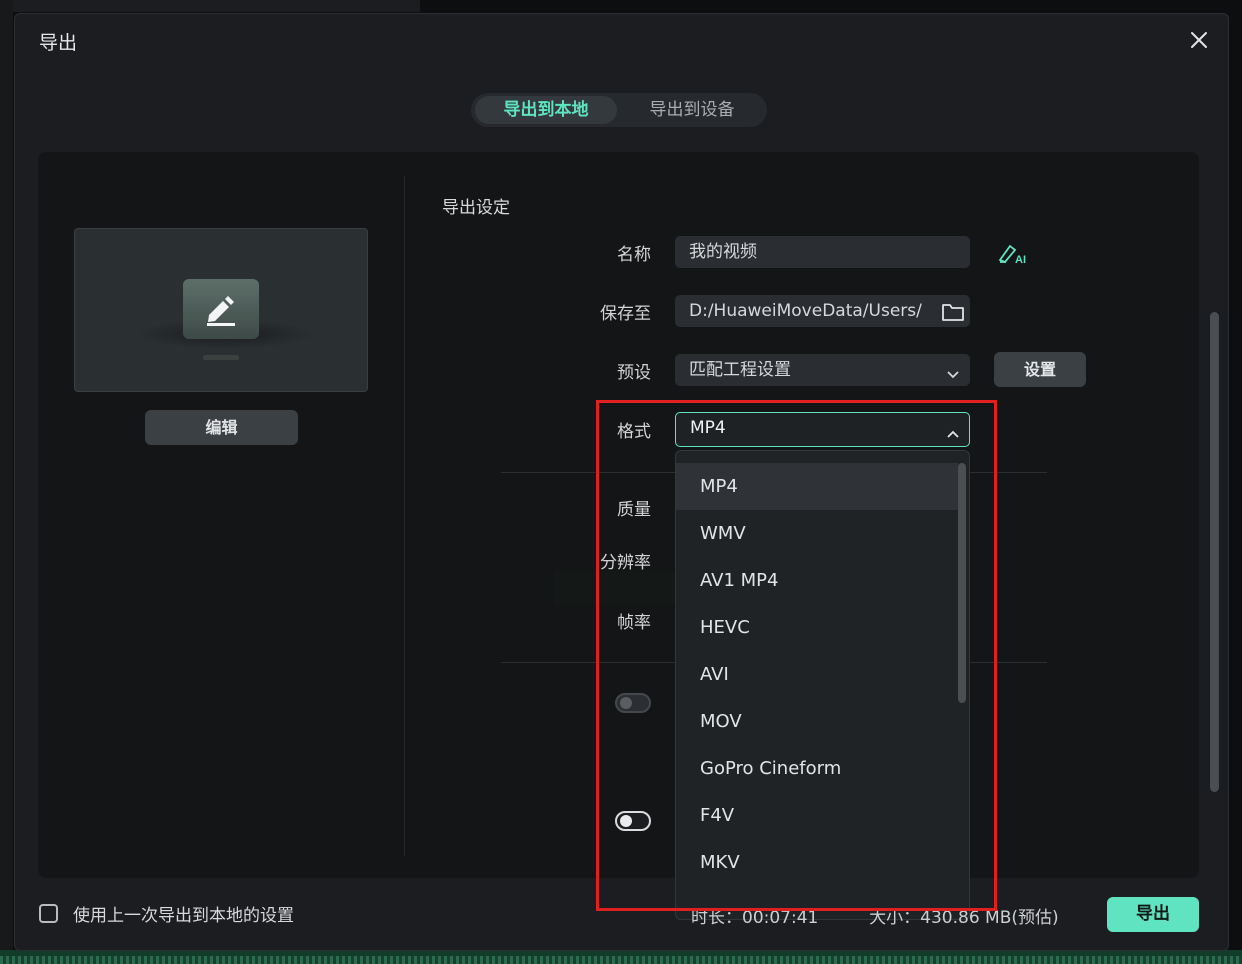 This screenshot has width=1242, height=964. Describe the element at coordinates (953, 312) in the screenshot. I see `folder-icon` at that location.